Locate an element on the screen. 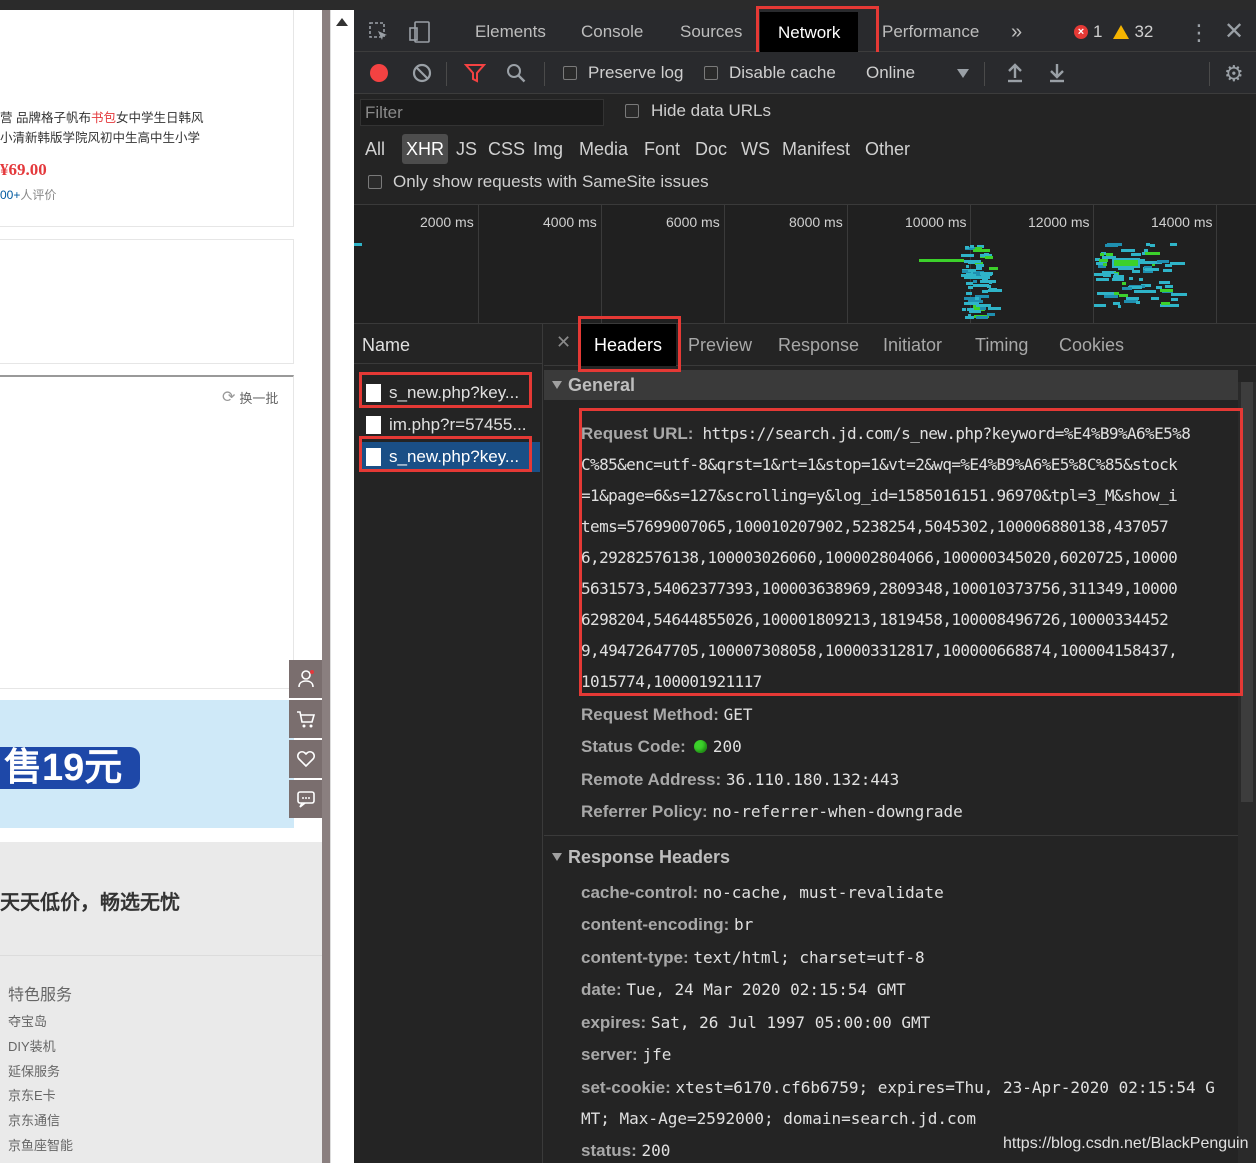 Image resolution: width=1256 pixels, height=1163 pixels. filter-input: Filter is located at coordinates (482, 112).